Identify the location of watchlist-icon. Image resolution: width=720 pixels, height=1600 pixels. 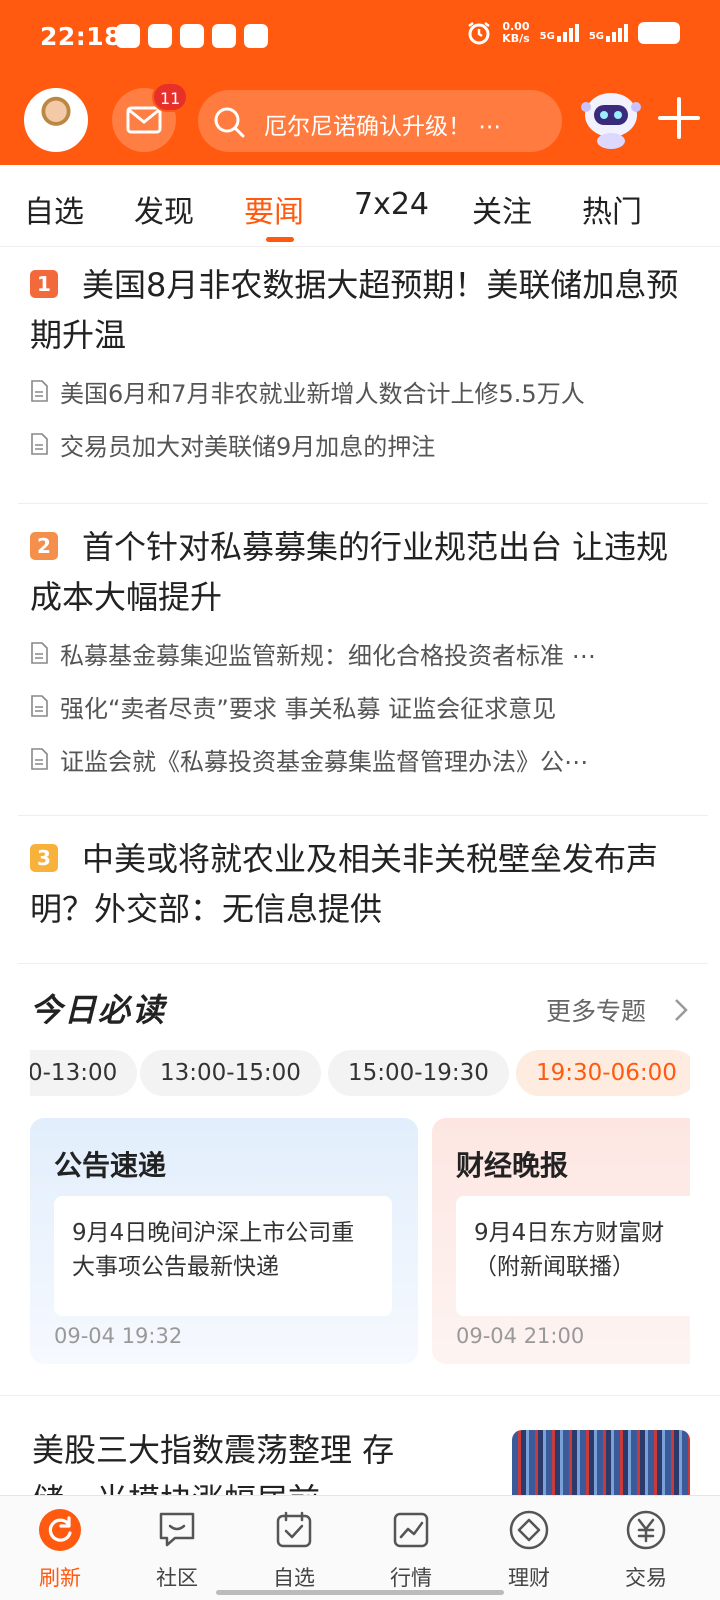
(294, 1529).